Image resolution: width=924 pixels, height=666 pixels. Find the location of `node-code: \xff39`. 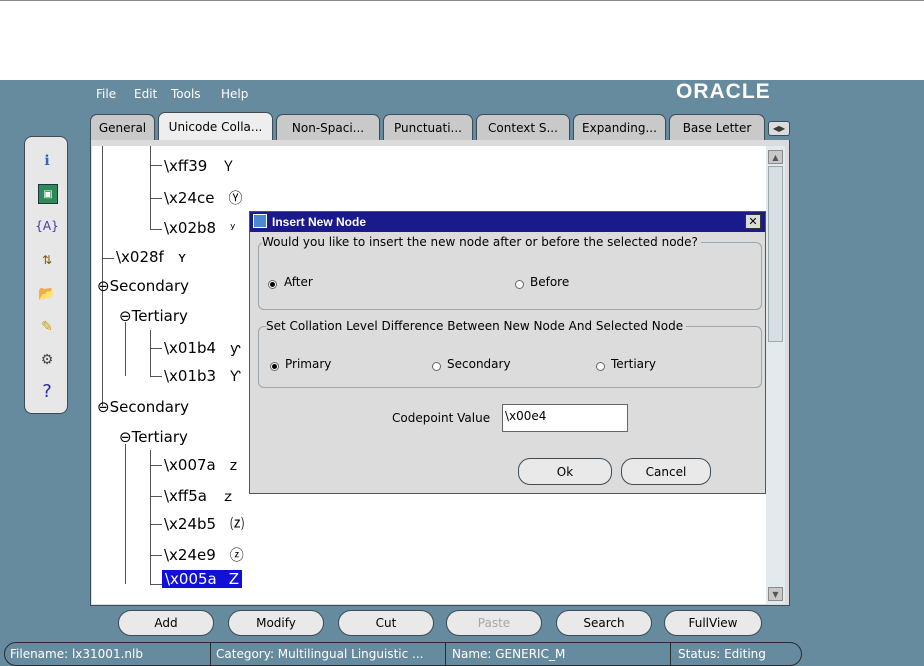

node-code: \xff39 is located at coordinates (186, 166).